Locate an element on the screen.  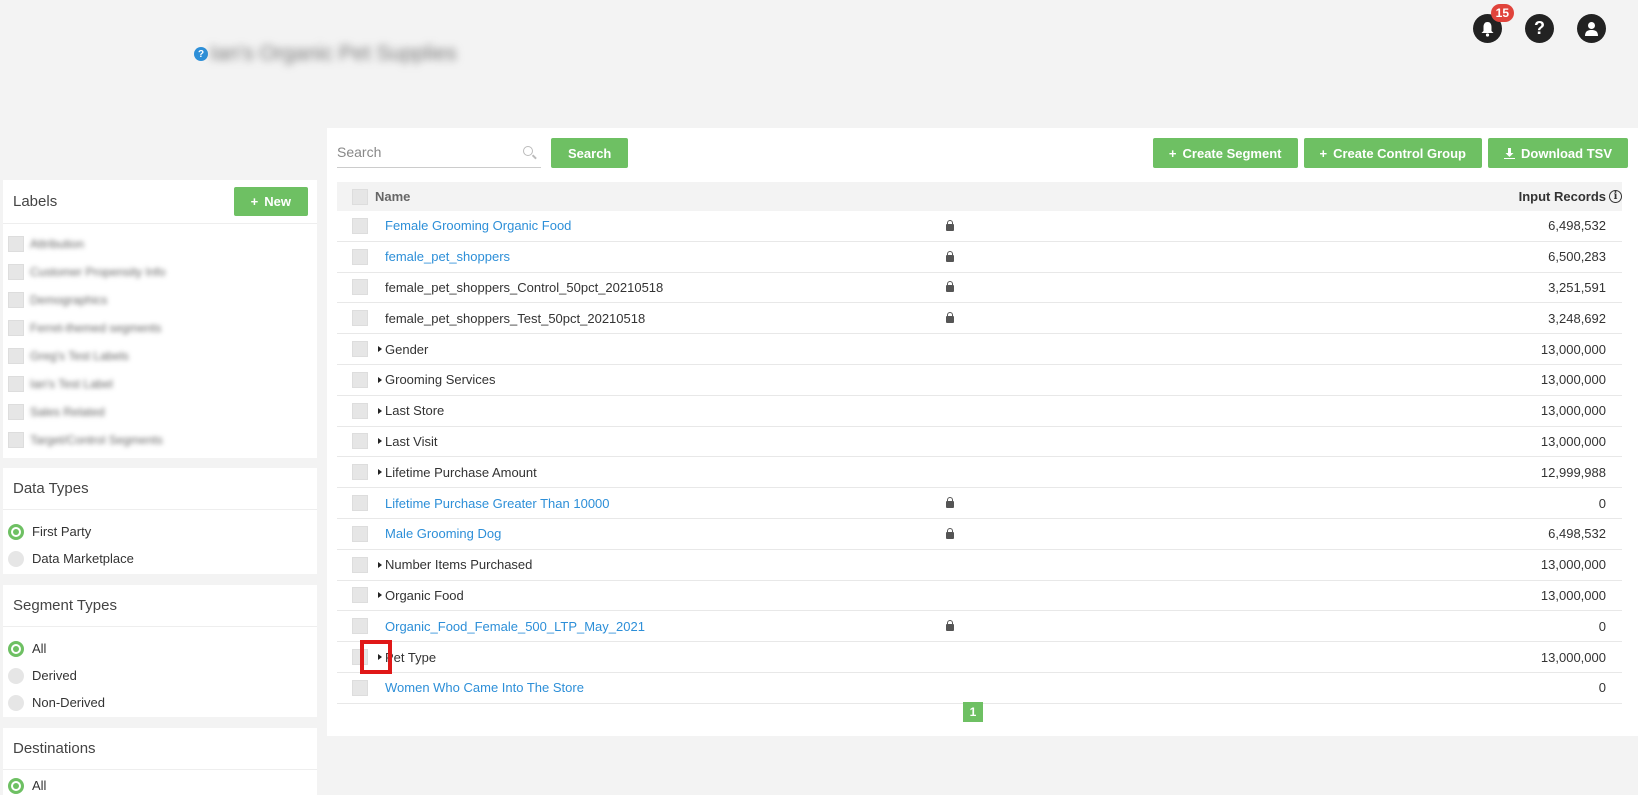
segment-link: female_pet_shoppers is located at coordinates (447, 256).